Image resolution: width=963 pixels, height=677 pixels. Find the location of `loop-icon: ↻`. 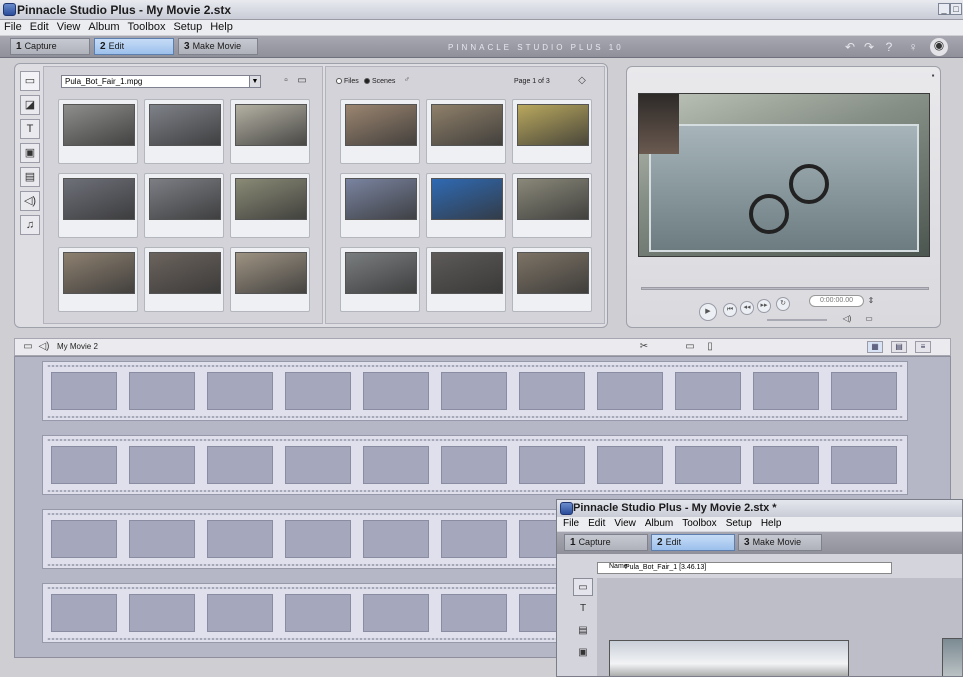

loop-icon: ↻ is located at coordinates (783, 304).